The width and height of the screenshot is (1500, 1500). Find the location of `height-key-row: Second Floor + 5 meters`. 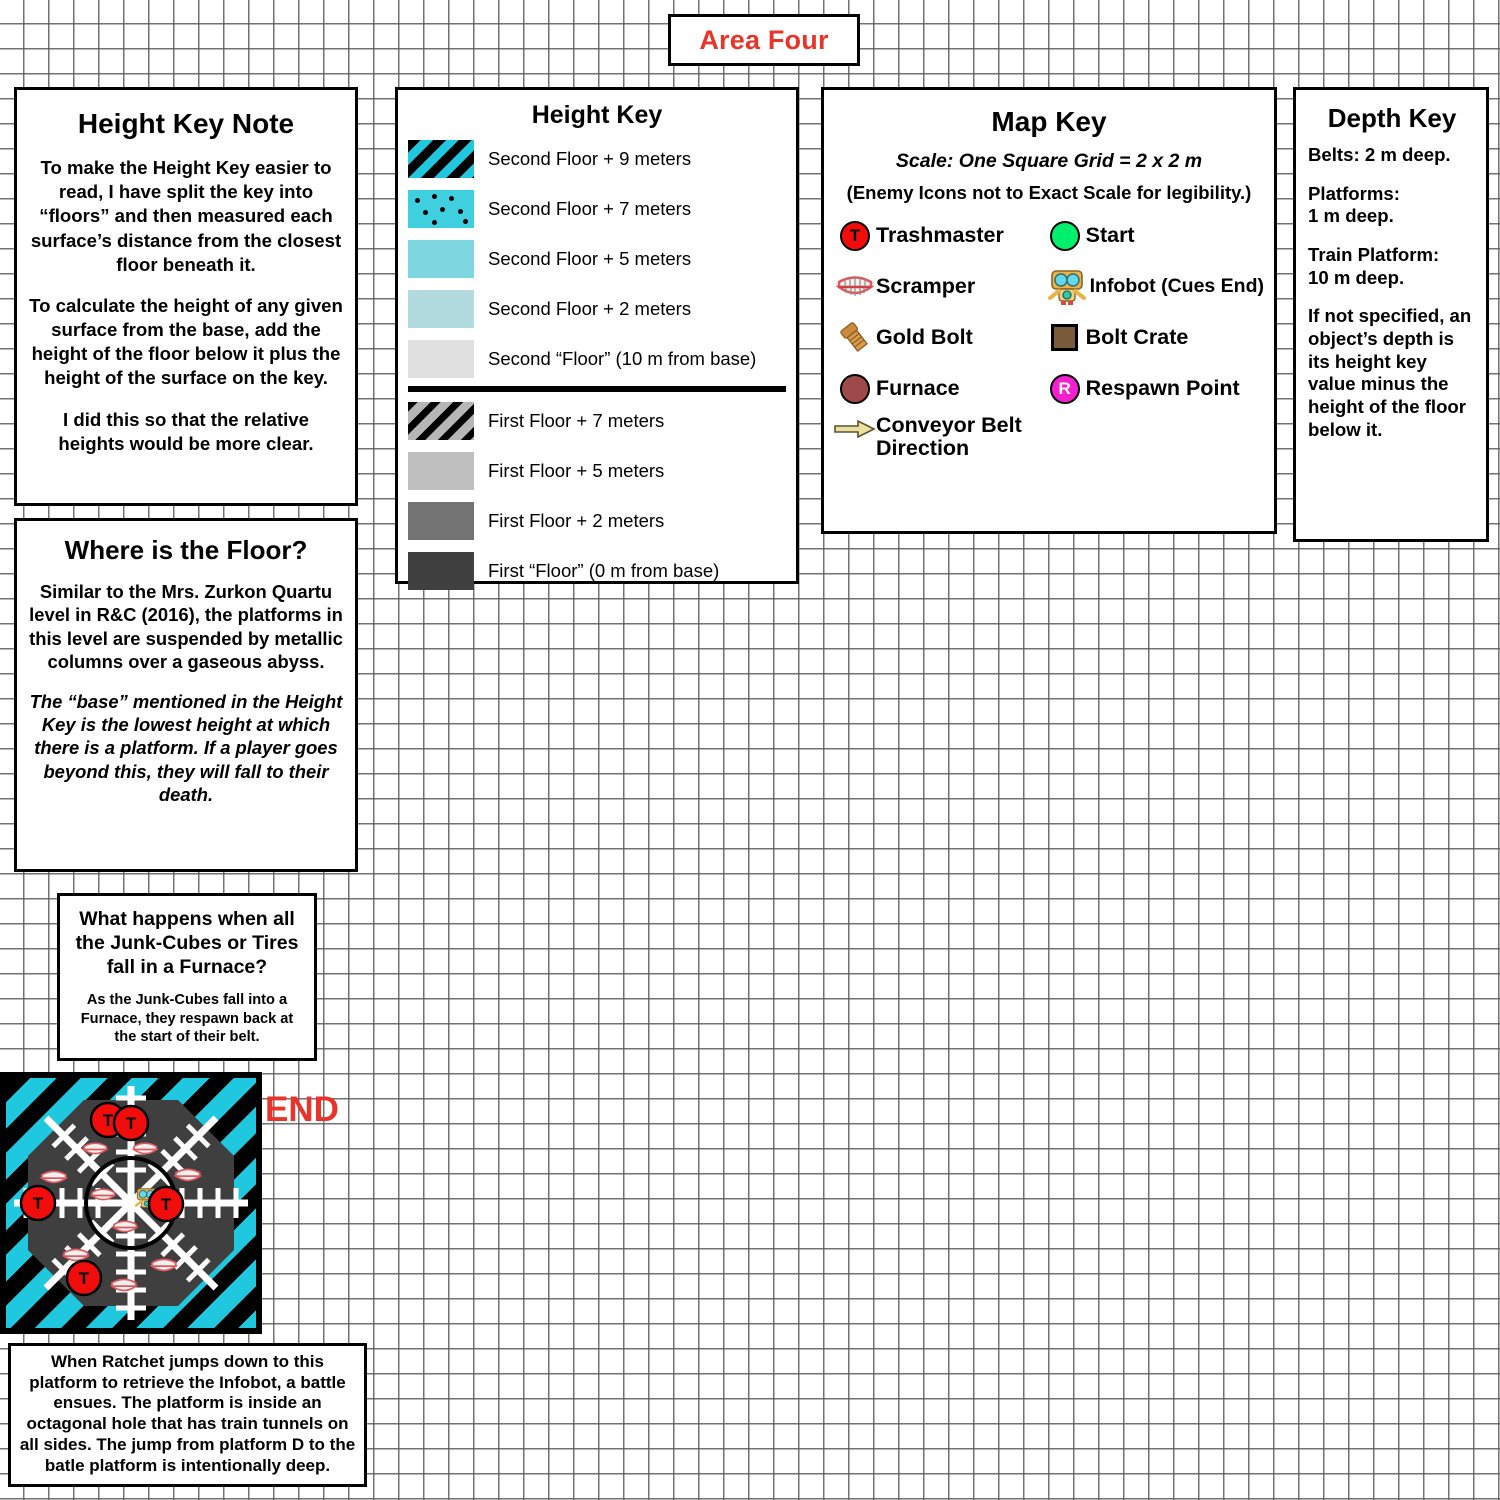

height-key-row: Second Floor + 5 meters is located at coordinates (597, 259).